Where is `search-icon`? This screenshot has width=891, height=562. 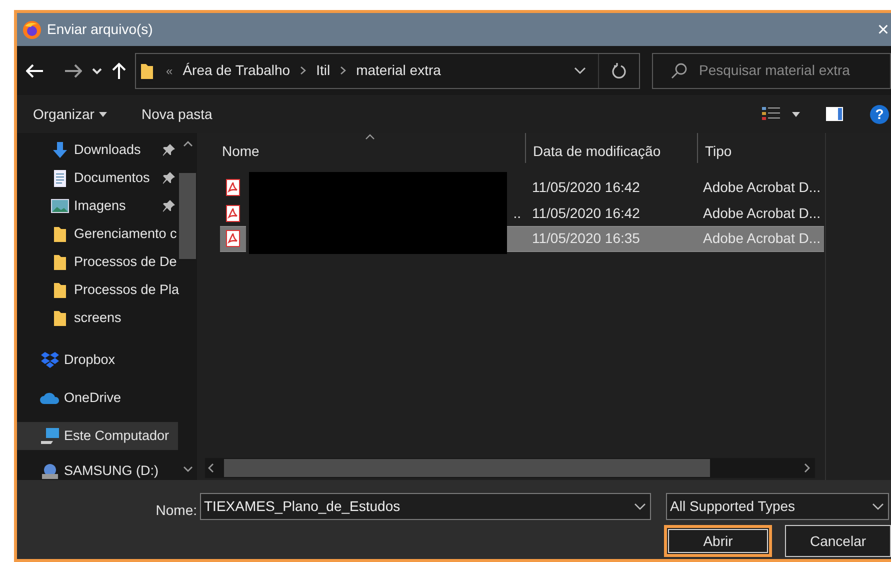 search-icon is located at coordinates (679, 70).